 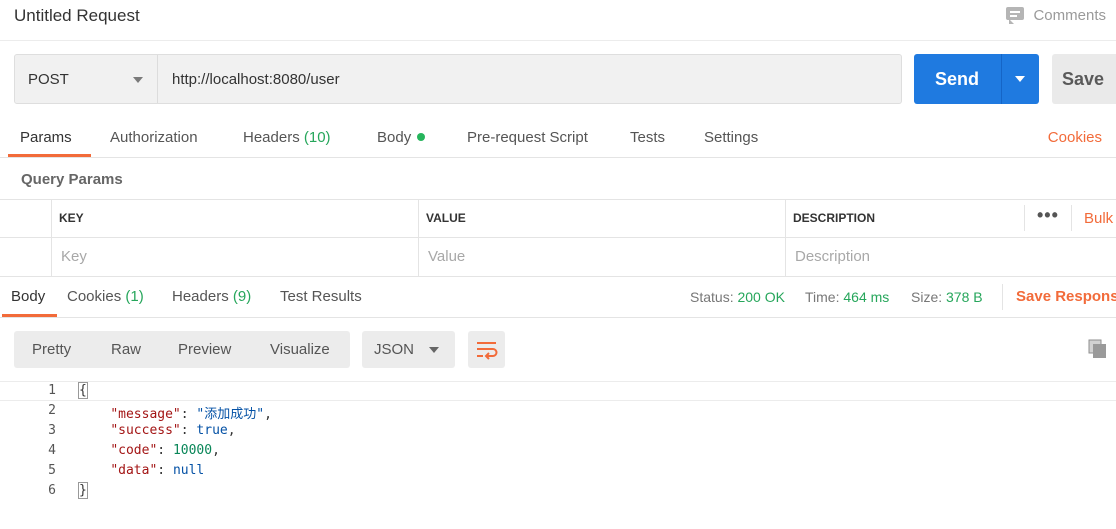 What do you see at coordinates (527, 137) in the screenshot?
I see `tab-pre-request-script: Pre-request Script` at bounding box center [527, 137].